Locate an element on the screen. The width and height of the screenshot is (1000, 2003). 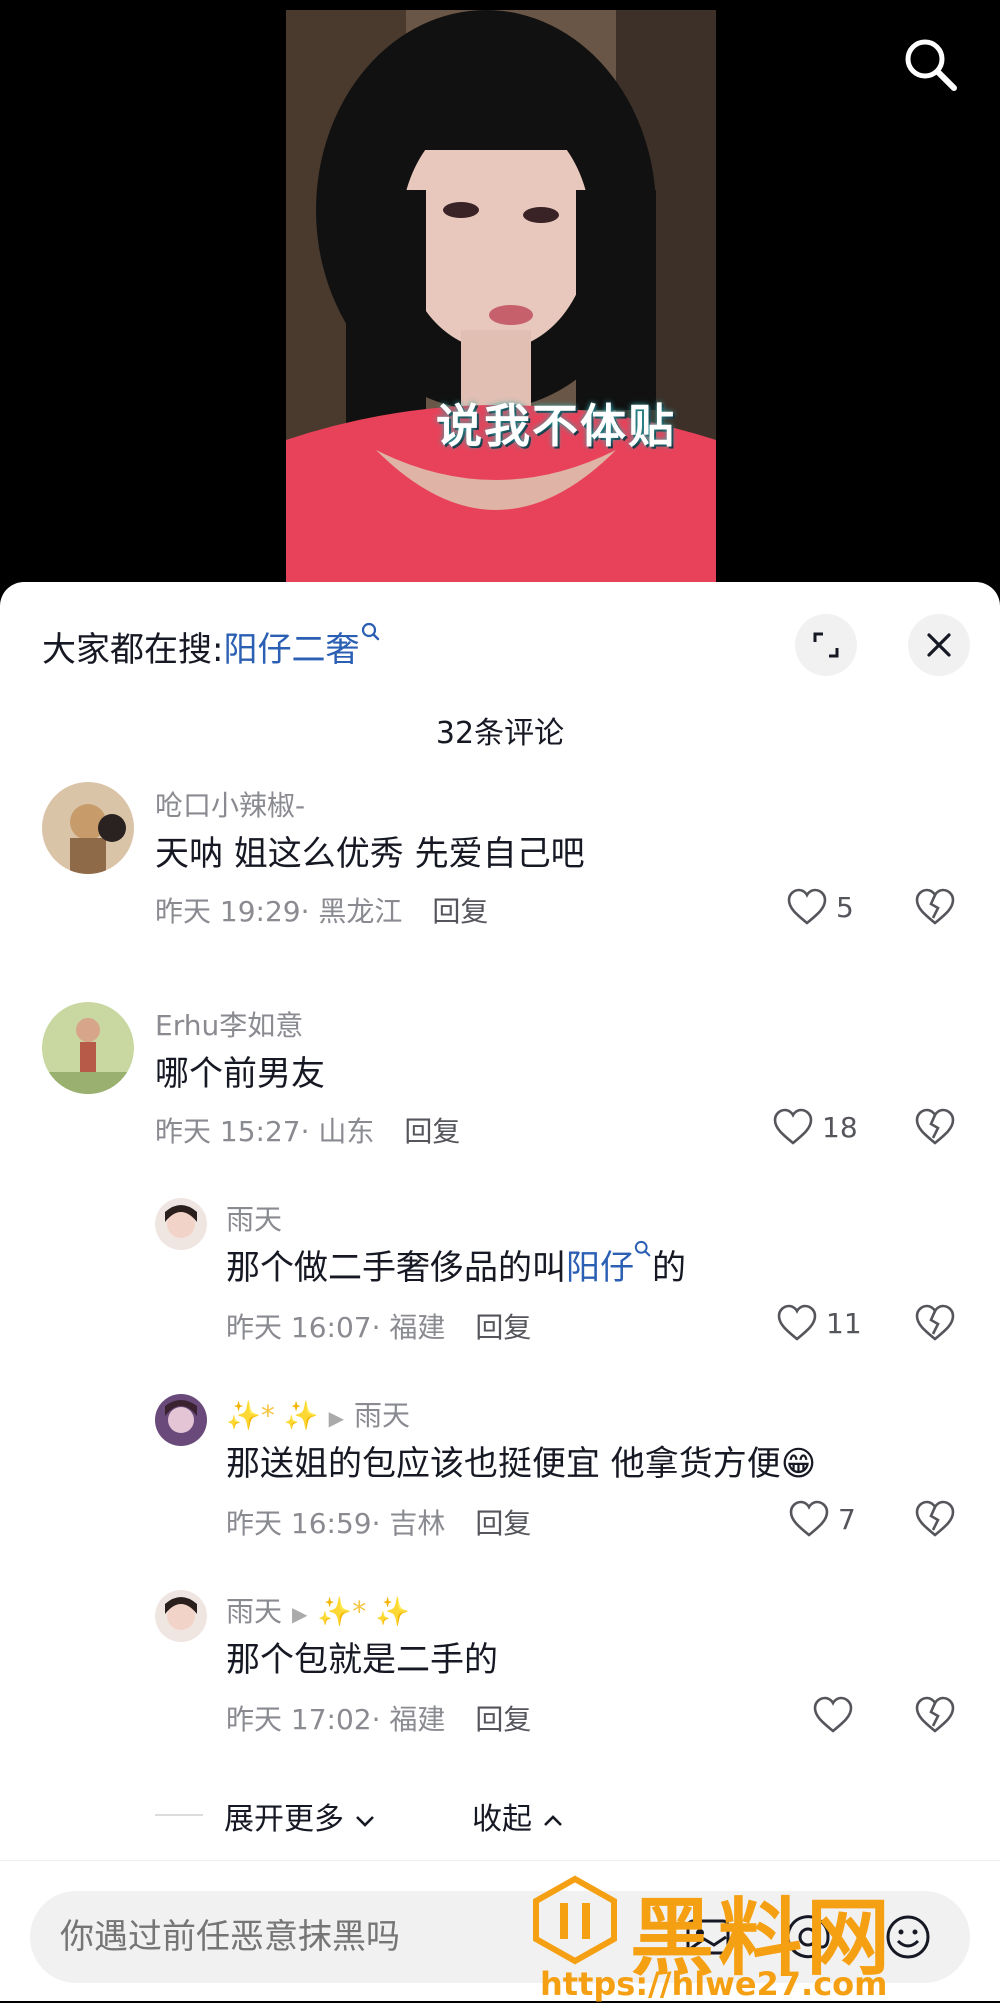
hot-search-bar: 大家都在搜:阳仔二奢 is located at coordinates (211, 646).